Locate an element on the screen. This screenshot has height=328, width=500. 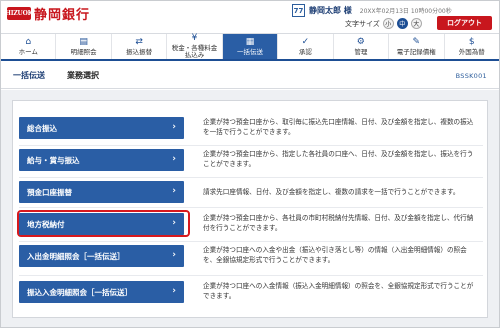
page-title: 業務選択 is located at coordinates (83, 75).